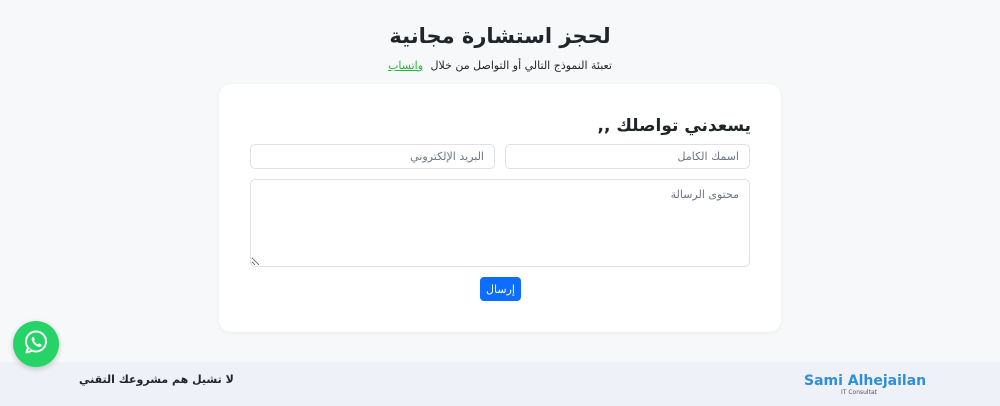 The image size is (1000, 406). I want to click on whatsapp-link: واتساب, so click(405, 65).